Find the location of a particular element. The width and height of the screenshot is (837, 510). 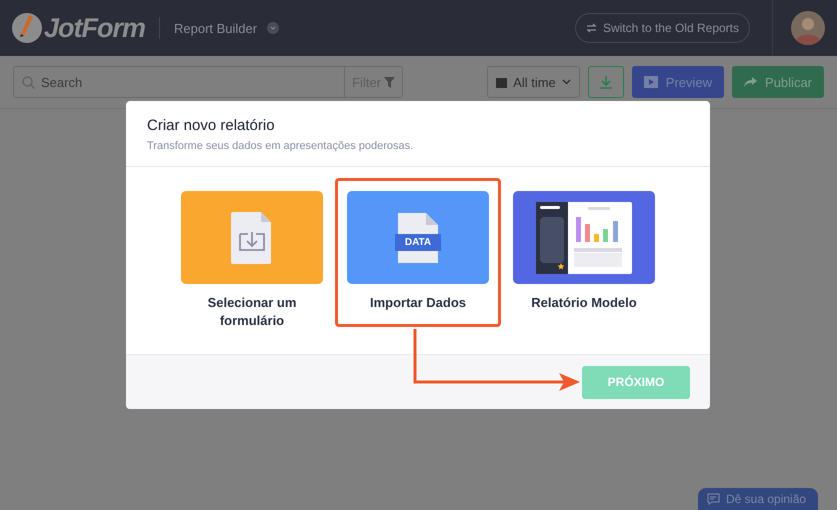

option-label: Importar Dados is located at coordinates (418, 303).